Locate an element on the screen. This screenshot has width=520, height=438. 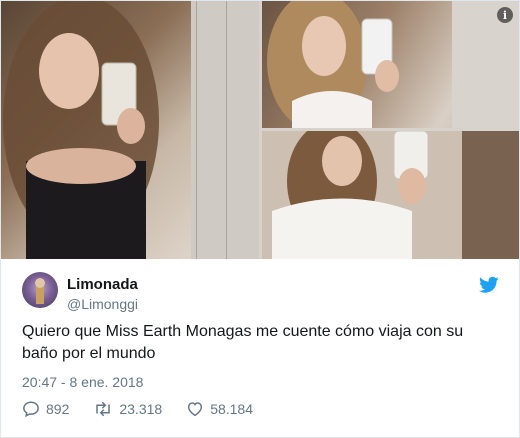
like-icon is located at coordinates (195, 409).